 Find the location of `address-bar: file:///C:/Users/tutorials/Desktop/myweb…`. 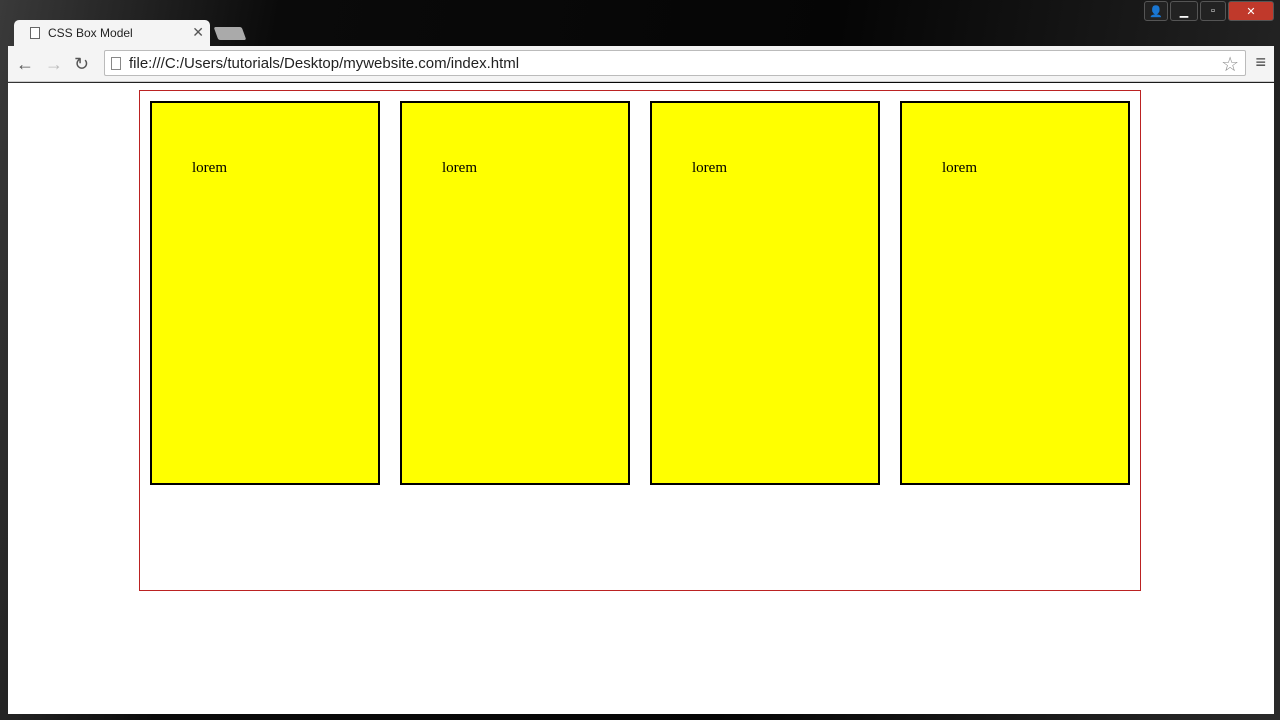

address-bar: file:///C:/Users/tutorials/Desktop/myweb… is located at coordinates (675, 63).